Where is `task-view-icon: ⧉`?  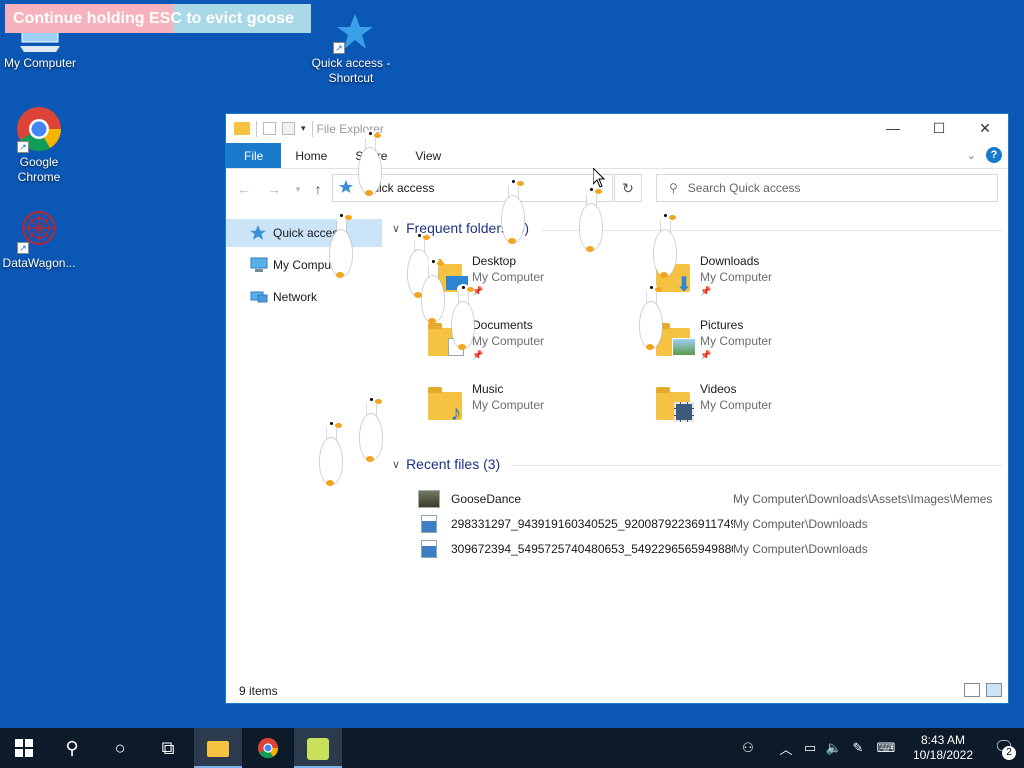 task-view-icon: ⧉ is located at coordinates (168, 748).